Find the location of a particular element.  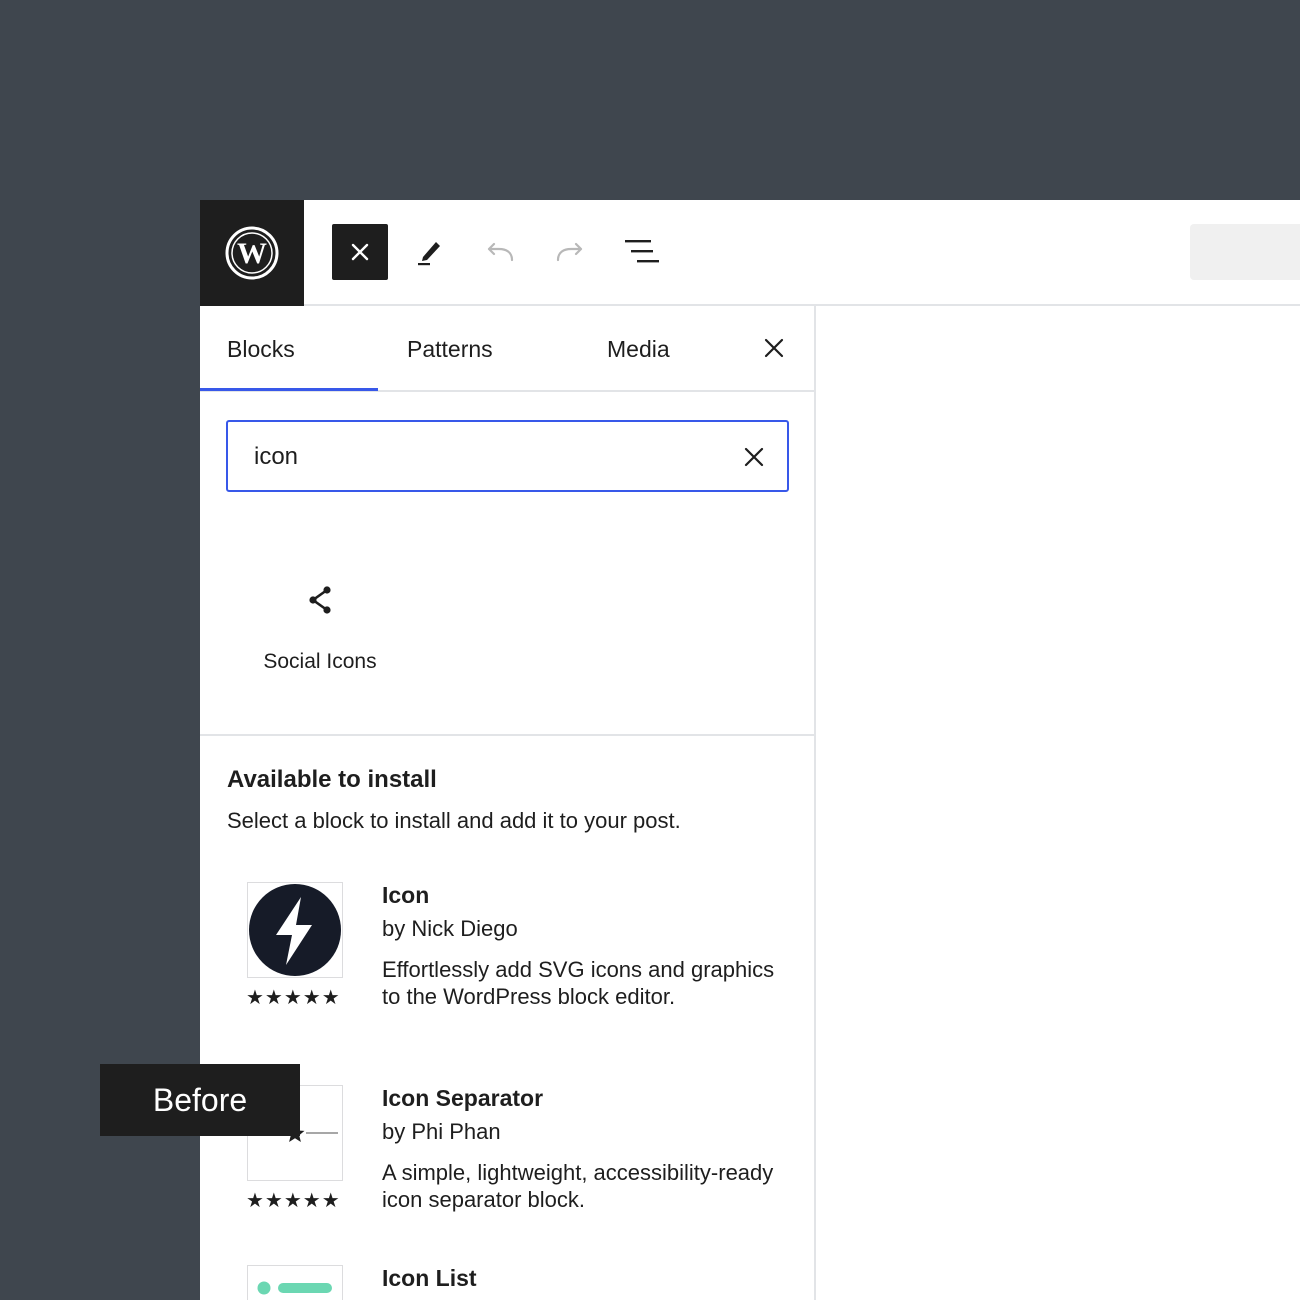

block-result-social-icons: Social Icons is located at coordinates (320, 630).